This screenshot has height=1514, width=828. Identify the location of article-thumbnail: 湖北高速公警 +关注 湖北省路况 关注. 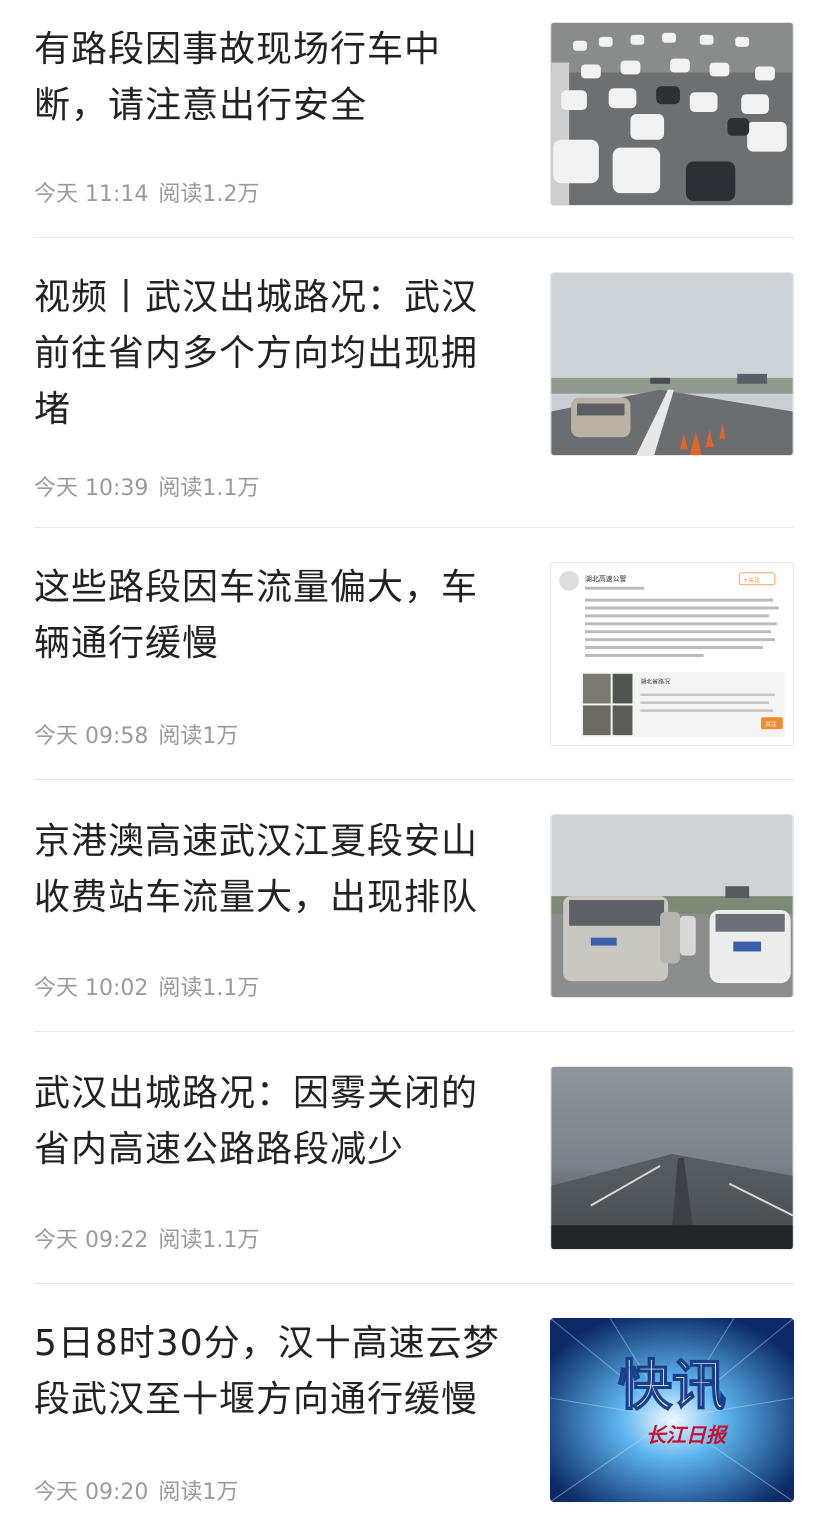
(672, 654).